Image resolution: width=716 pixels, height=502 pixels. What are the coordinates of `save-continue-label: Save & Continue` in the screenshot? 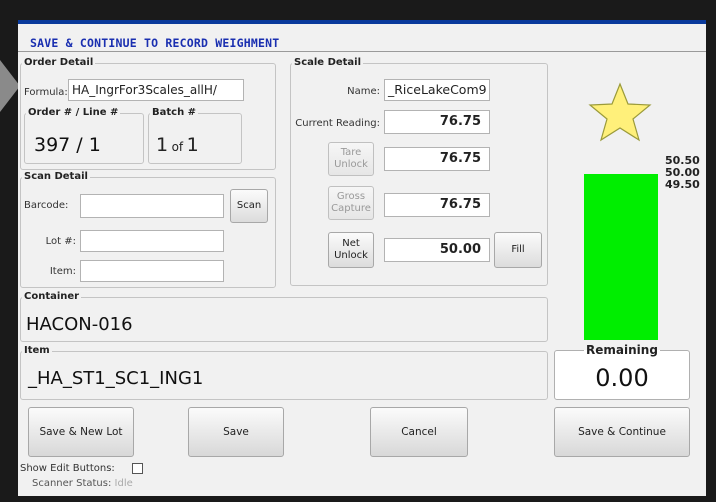 It's located at (622, 432).